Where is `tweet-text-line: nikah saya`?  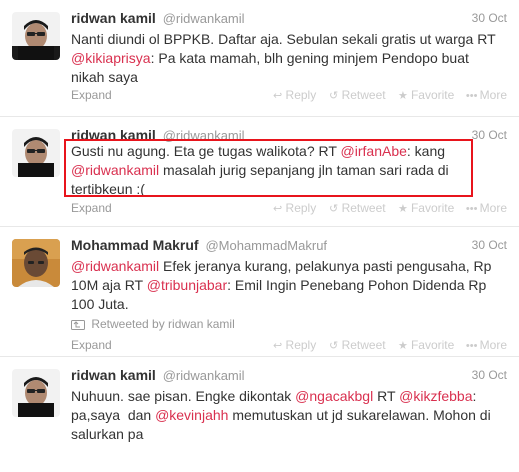
tweet-text-line: nikah saya is located at coordinates (286, 77).